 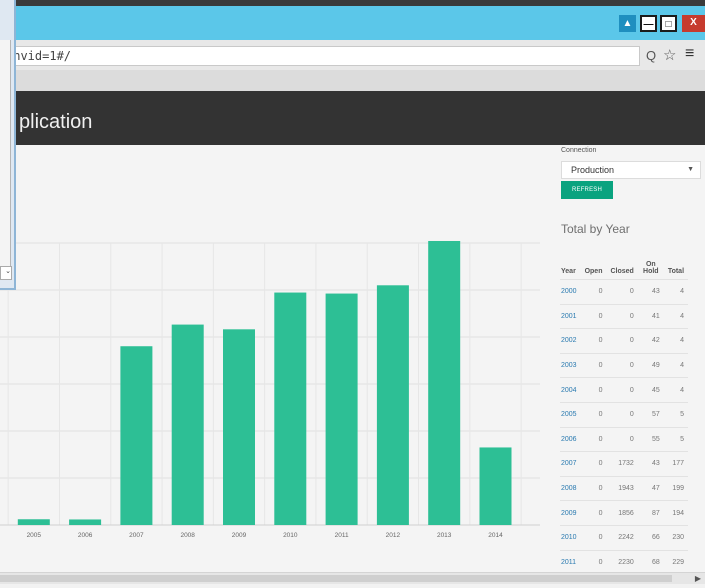 What do you see at coordinates (568, 271) in the screenshot?
I see `column-header-year: Year` at bounding box center [568, 271].